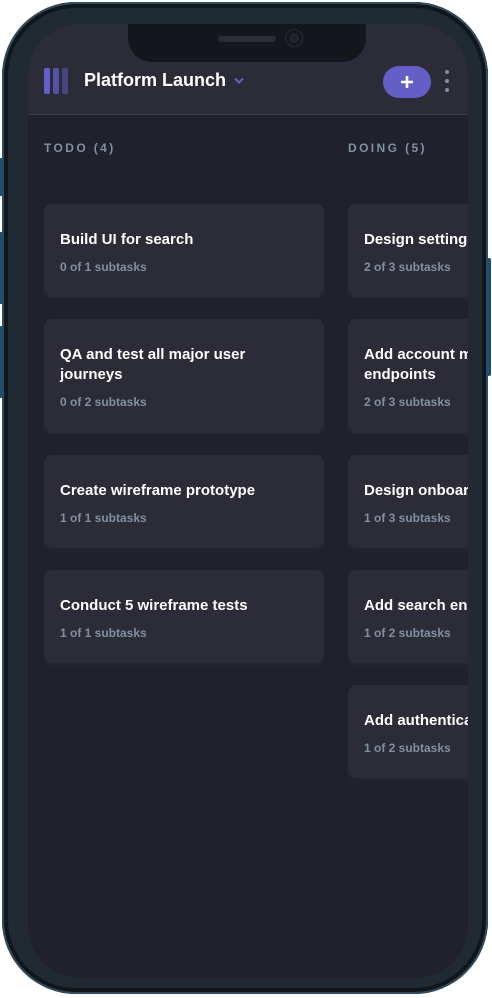 This screenshot has height=998, width=492. What do you see at coordinates (103, 267) in the screenshot?
I see `task-subtasks: 0 of 1 subtasks` at bounding box center [103, 267].